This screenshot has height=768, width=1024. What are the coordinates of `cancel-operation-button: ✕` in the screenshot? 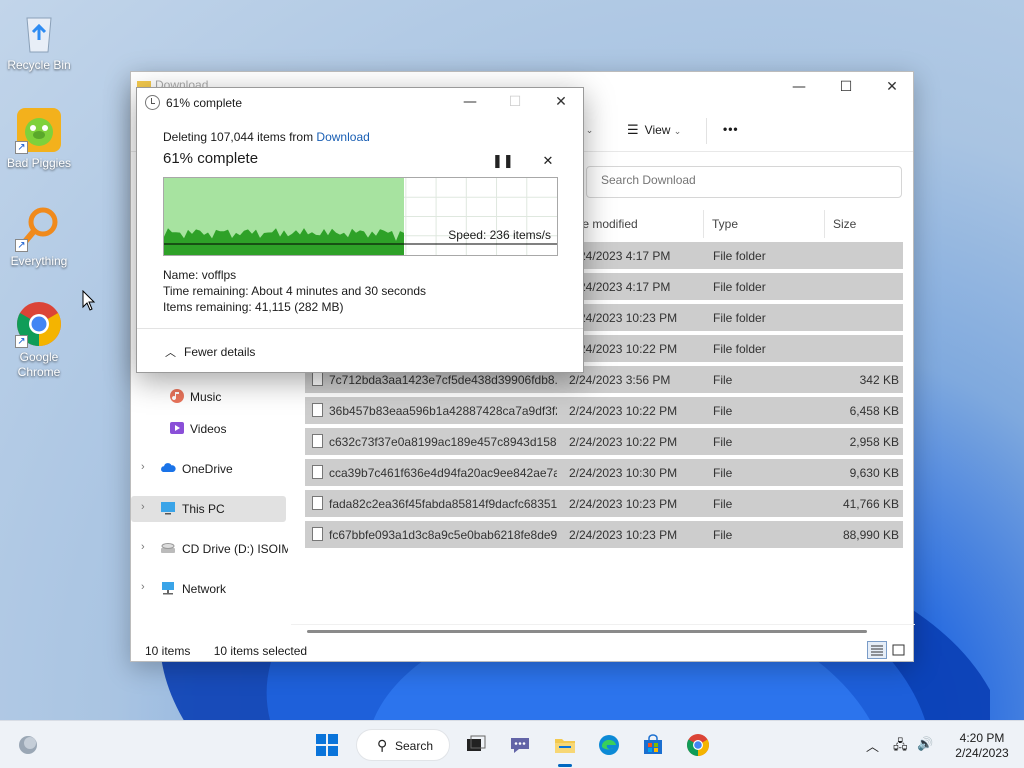 It's located at (548, 161).